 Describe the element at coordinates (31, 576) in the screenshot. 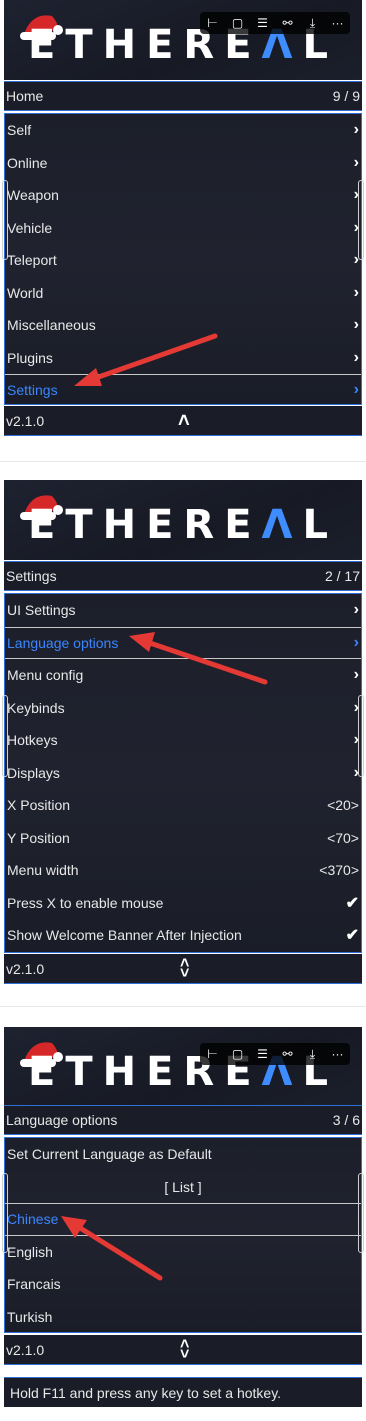

I see `page-title: Settings` at that location.